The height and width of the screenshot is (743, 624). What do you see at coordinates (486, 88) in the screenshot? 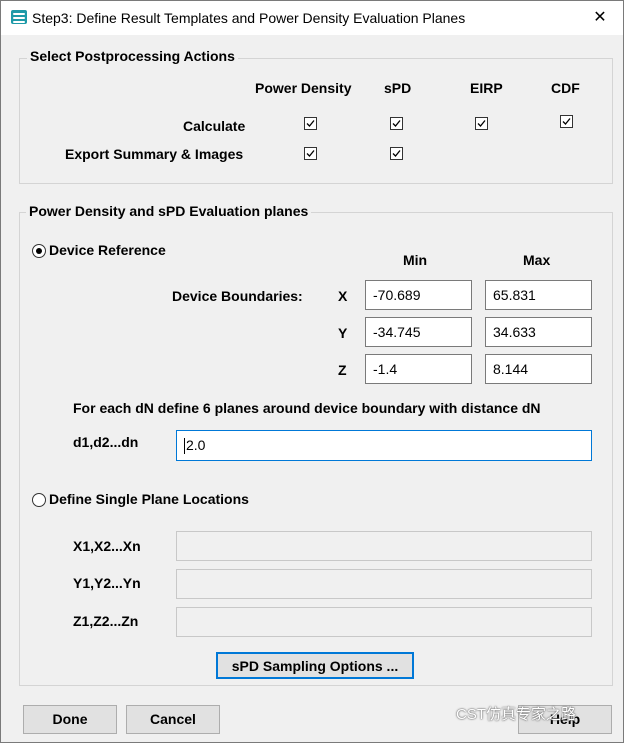
I see `column-eirp: EIRP` at bounding box center [486, 88].